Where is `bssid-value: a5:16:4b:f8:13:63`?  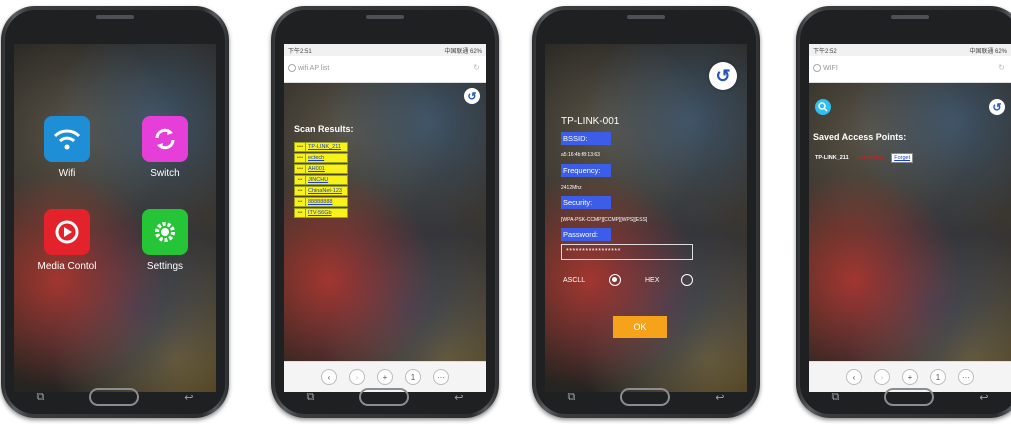 bssid-value: a5:16:4b:f8:13:63 is located at coordinates (580, 155).